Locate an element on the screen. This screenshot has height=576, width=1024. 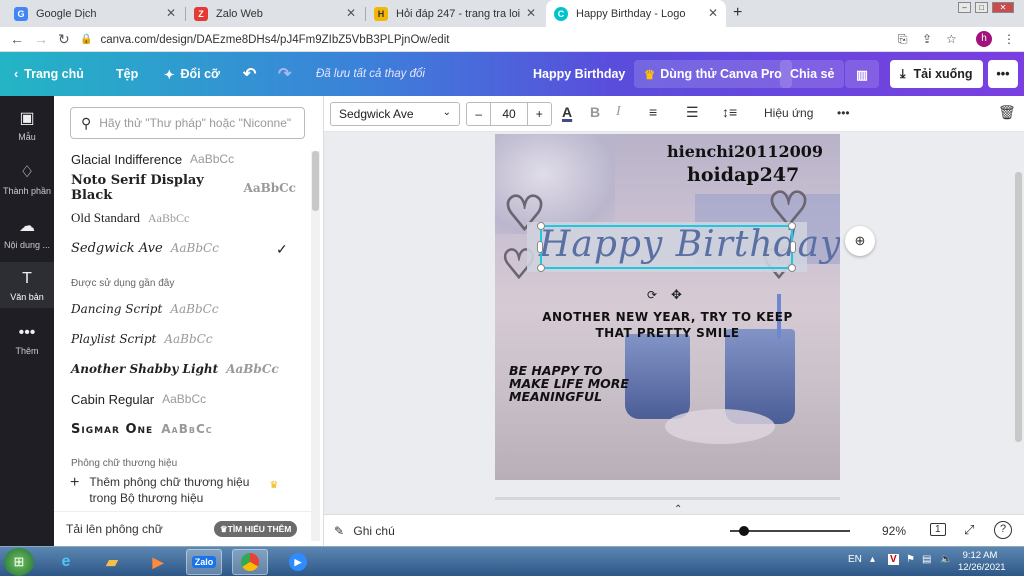
more-options-button: ••• is located at coordinates (1003, 74).